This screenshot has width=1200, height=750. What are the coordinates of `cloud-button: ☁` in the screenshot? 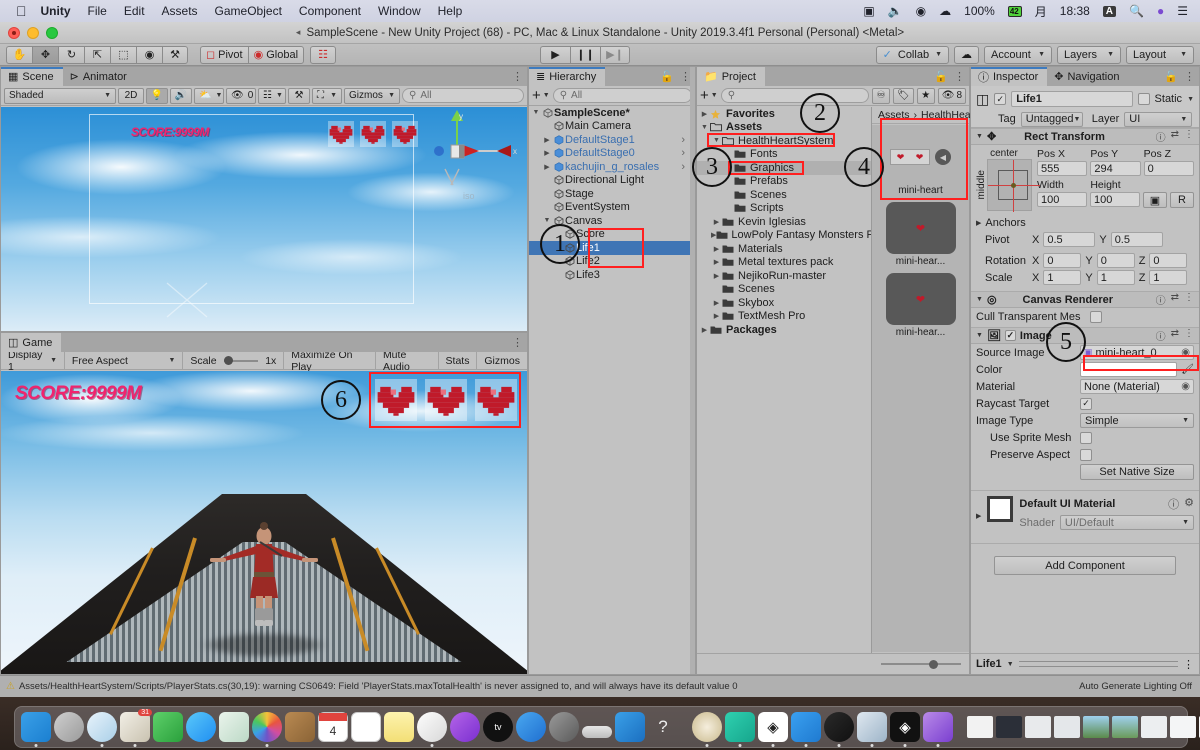 It's located at (966, 54).